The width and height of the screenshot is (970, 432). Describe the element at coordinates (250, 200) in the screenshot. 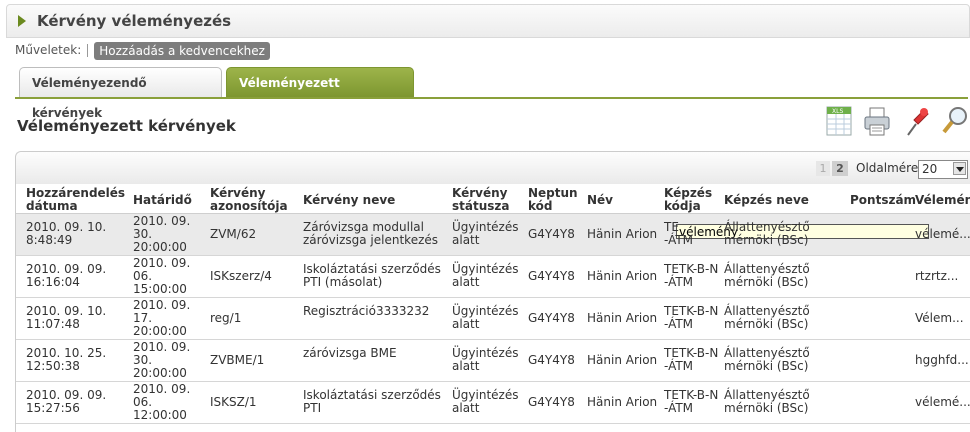

I see `col-header-request-id: Kérvény azonosítója` at that location.